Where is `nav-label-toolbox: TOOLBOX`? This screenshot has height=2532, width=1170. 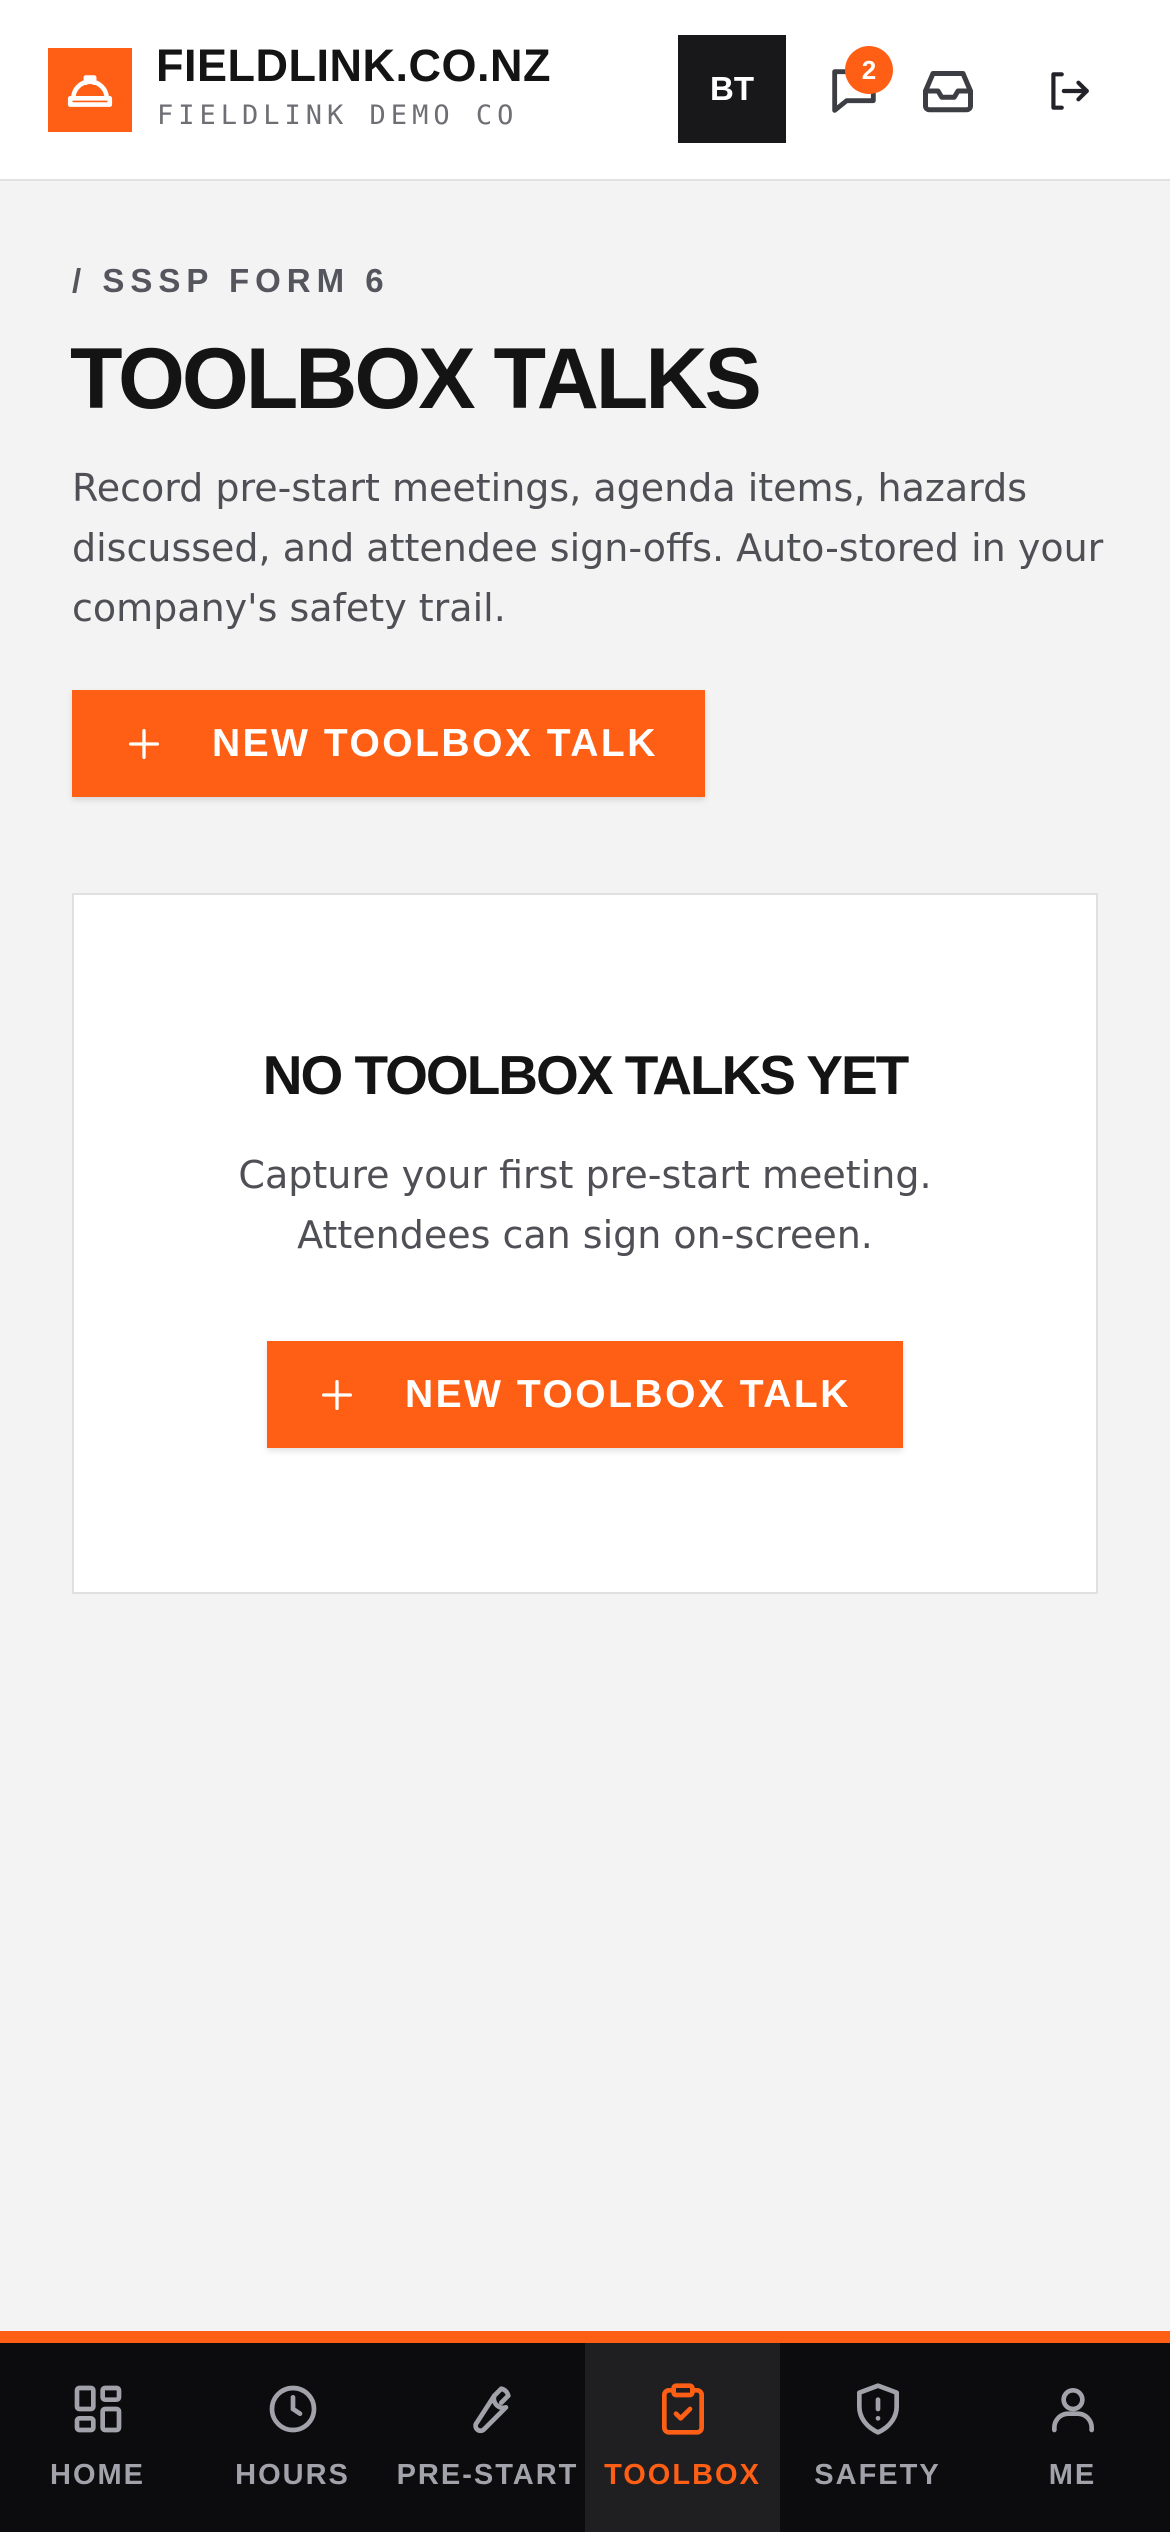
nav-label-toolbox: TOOLBOX is located at coordinates (682, 2475).